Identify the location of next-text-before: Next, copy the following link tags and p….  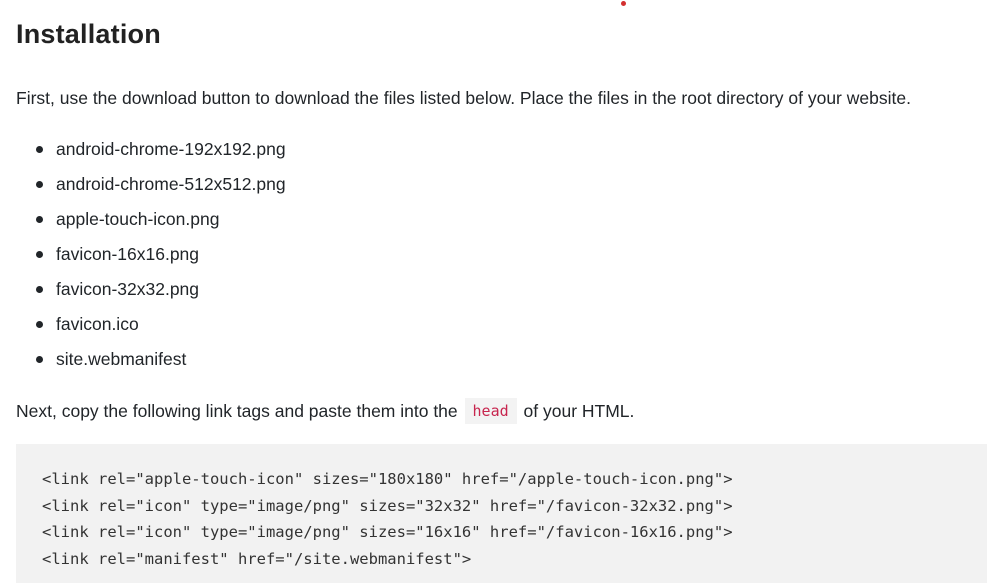
(237, 411).